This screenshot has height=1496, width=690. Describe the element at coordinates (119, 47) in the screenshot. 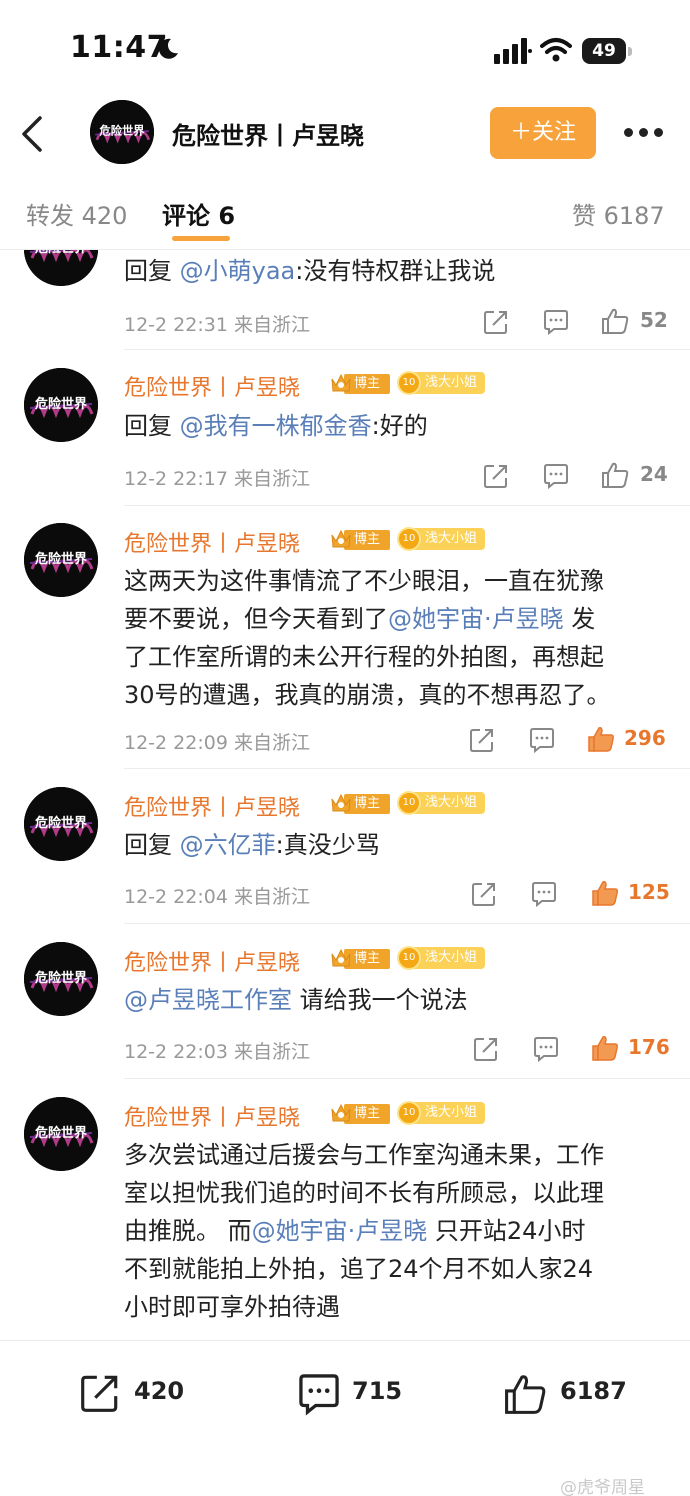

I see `clock: 11:47` at that location.